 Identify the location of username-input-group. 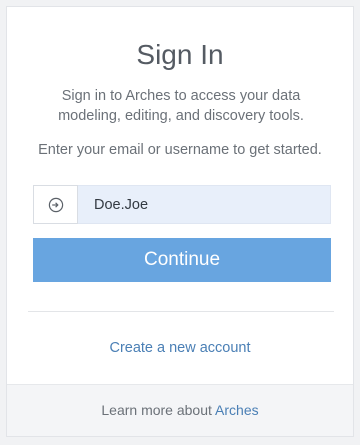
(182, 204).